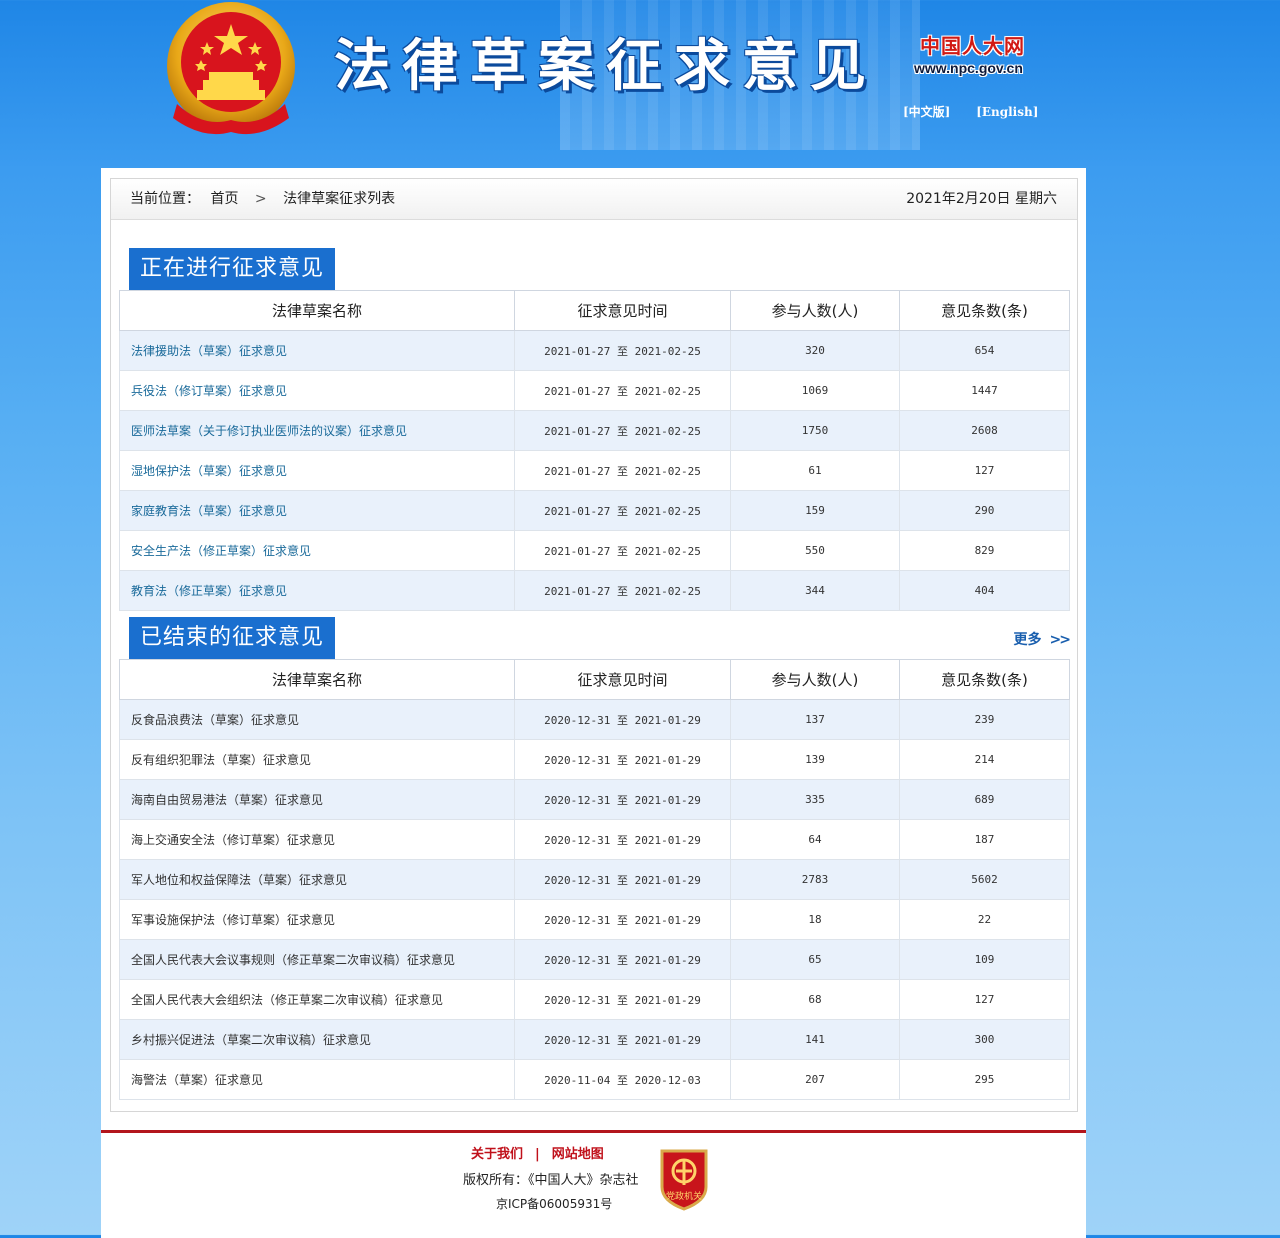 The height and width of the screenshot is (1238, 1280). I want to click on draft-title-link: 军事设施保护法（修订草案）征求意见, so click(233, 920).